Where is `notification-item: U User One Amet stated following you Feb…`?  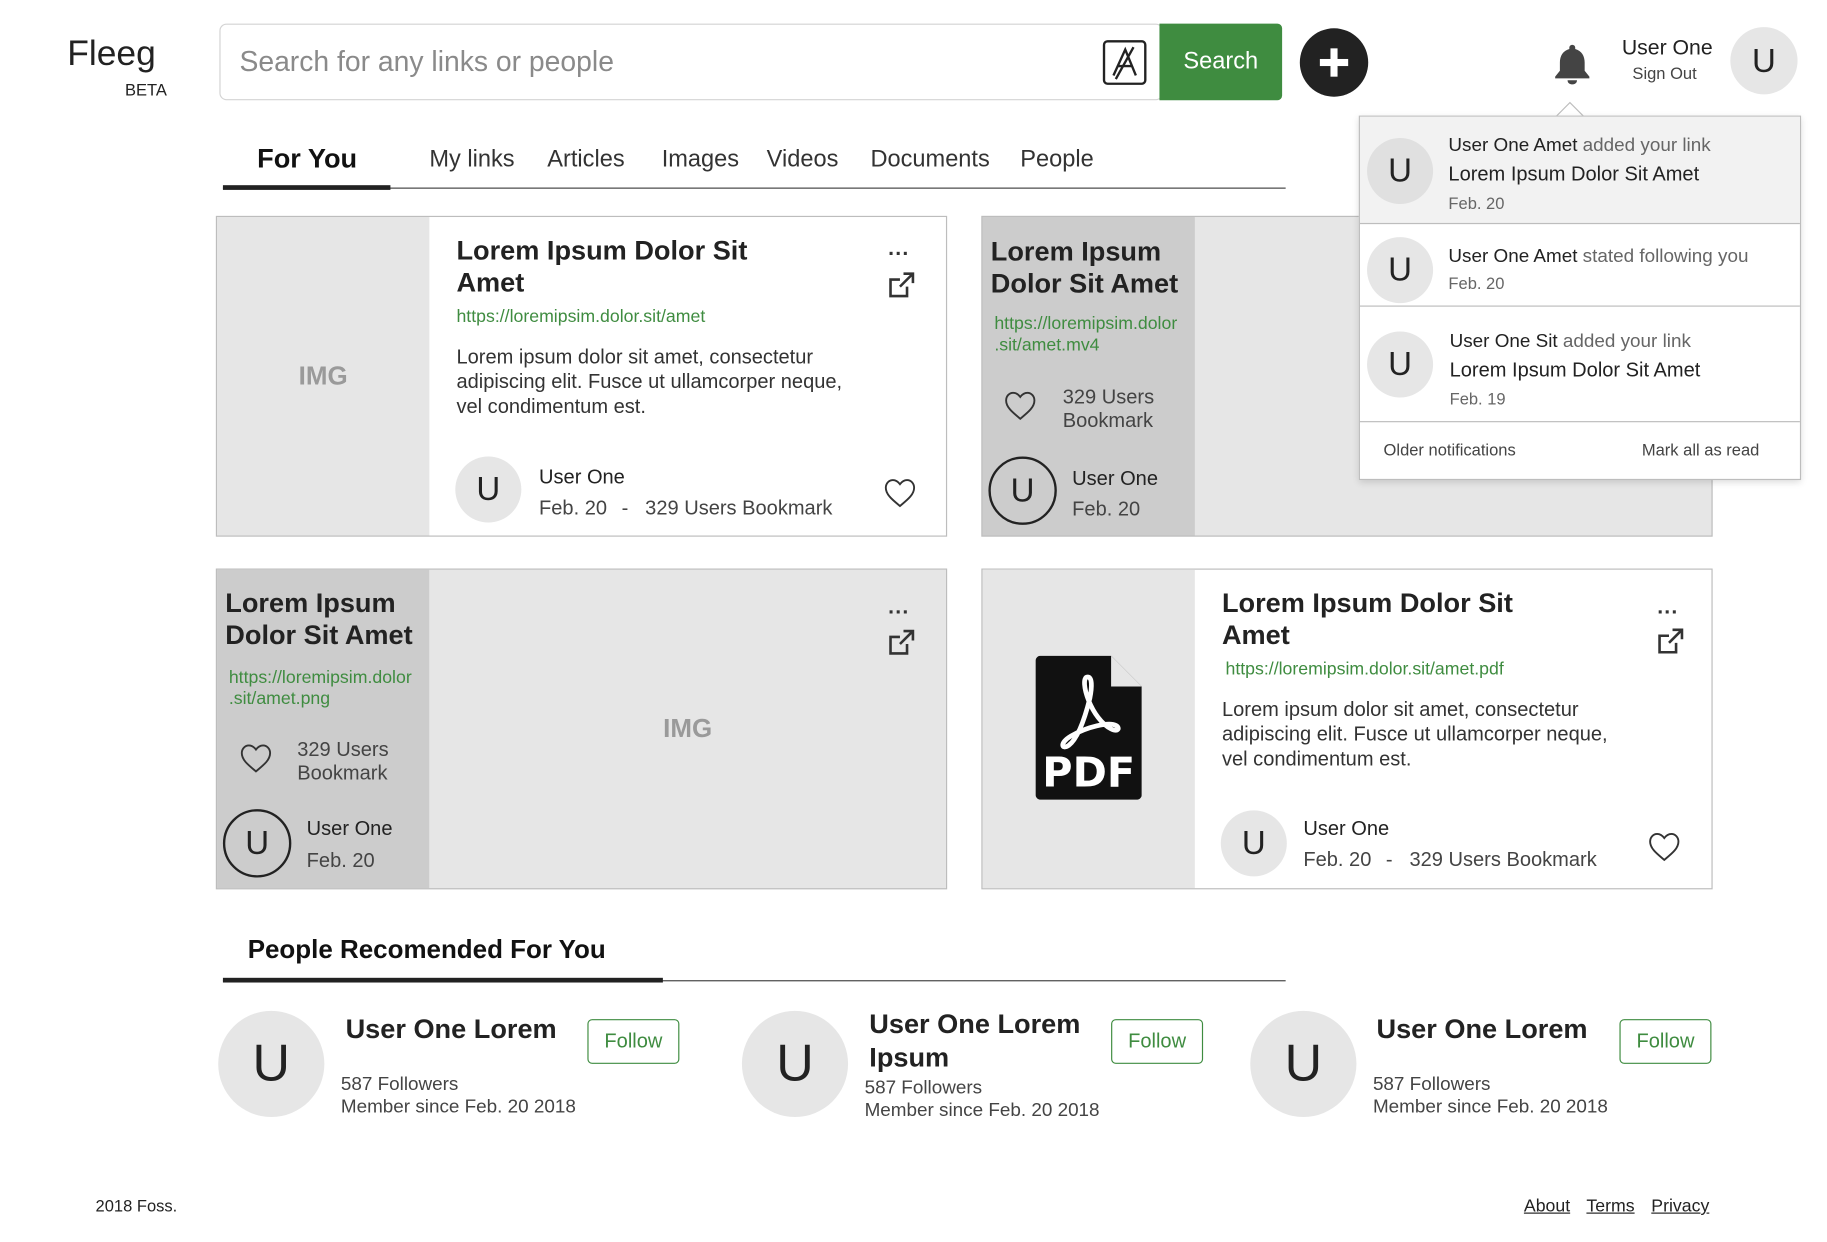
notification-item: U User One Amet stated following you Feb… is located at coordinates (1579, 265).